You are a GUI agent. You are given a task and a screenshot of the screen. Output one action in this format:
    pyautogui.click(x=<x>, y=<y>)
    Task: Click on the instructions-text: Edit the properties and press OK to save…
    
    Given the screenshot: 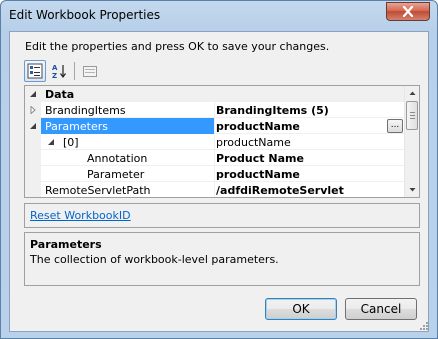 What is the action you would take?
    pyautogui.click(x=177, y=46)
    